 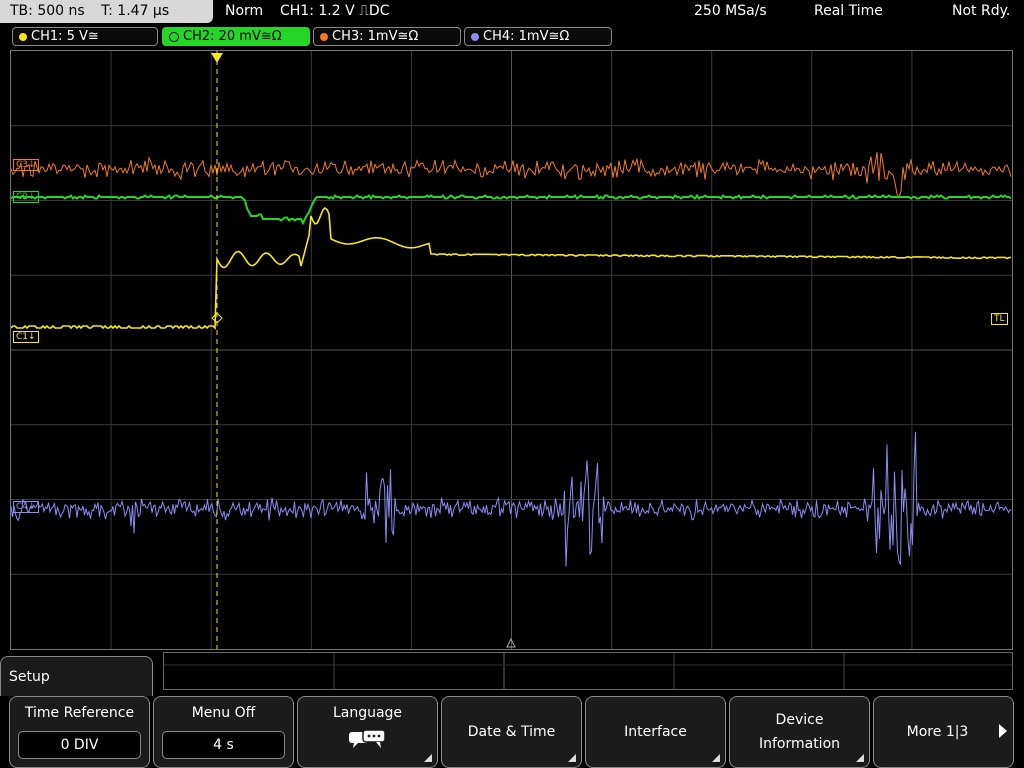 What do you see at coordinates (799, 732) in the screenshot?
I see `device-information-softkey: Device Information` at bounding box center [799, 732].